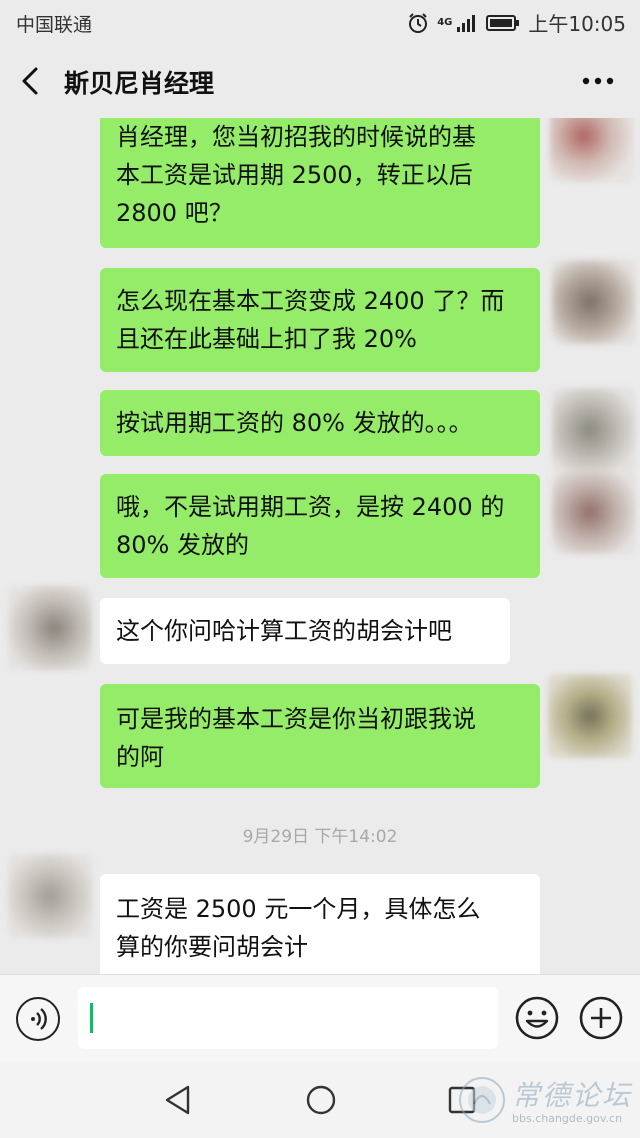  I want to click on status-time: 上午10:05, so click(577, 24).